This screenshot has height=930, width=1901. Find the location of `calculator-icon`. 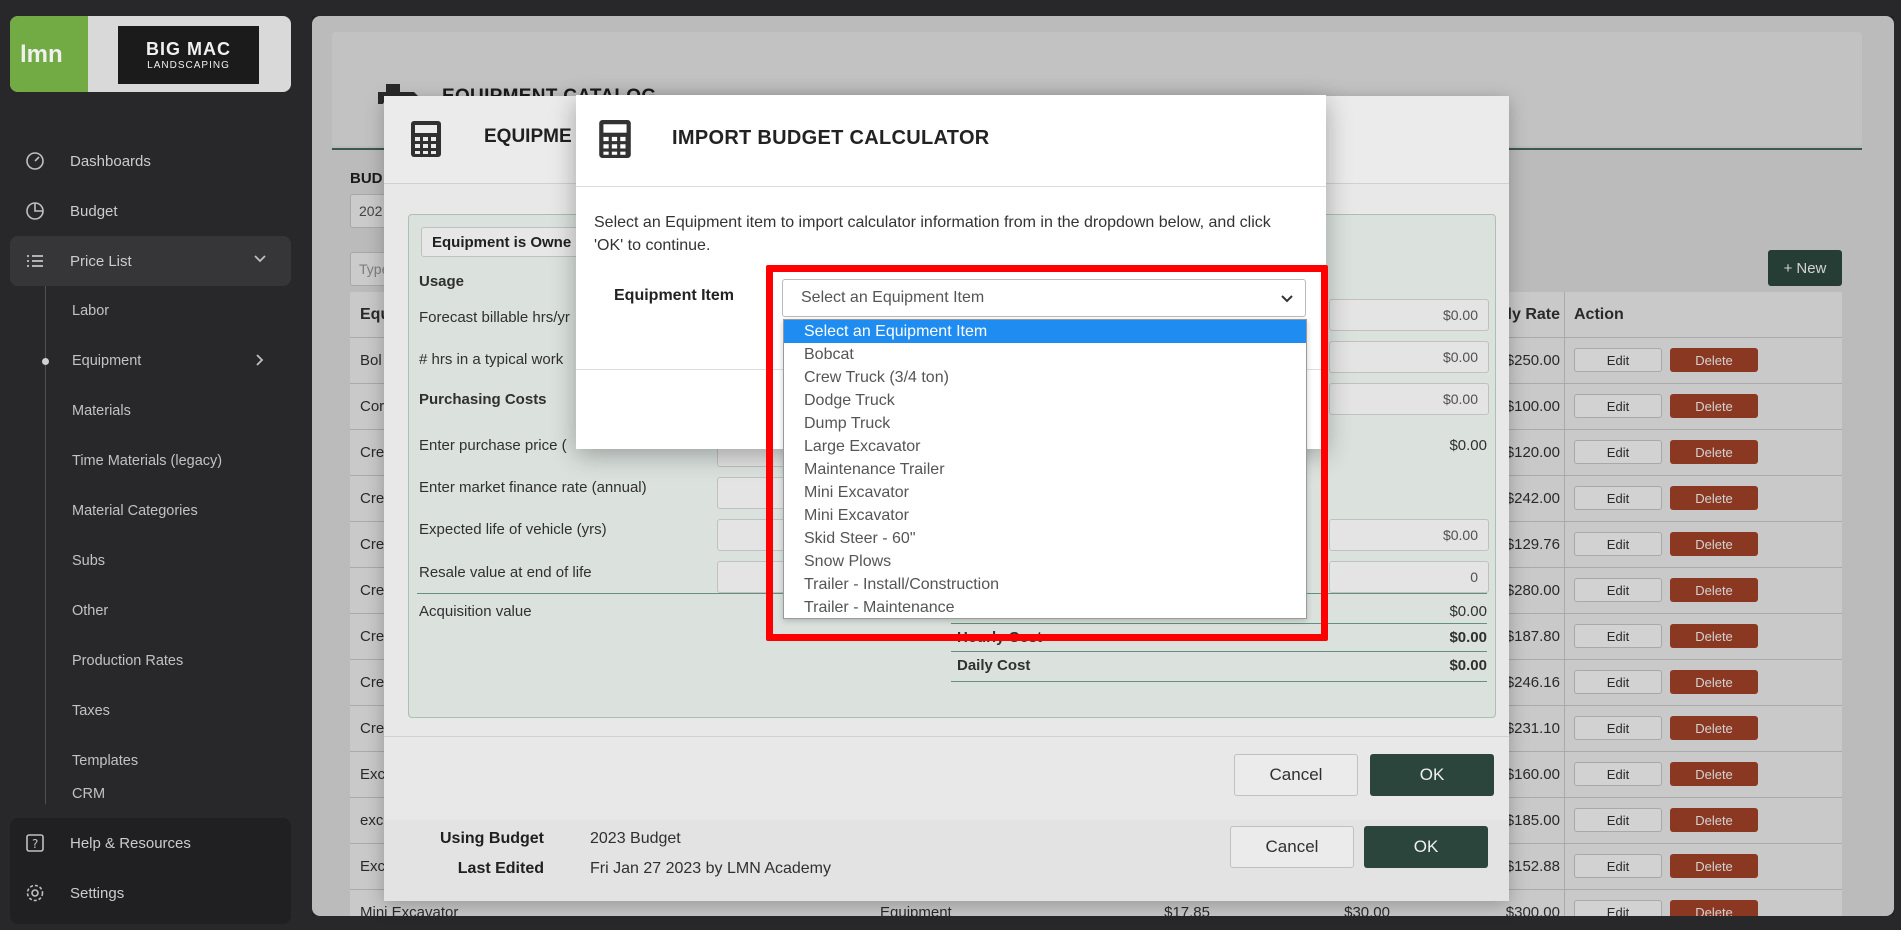

calculator-icon is located at coordinates (615, 141).